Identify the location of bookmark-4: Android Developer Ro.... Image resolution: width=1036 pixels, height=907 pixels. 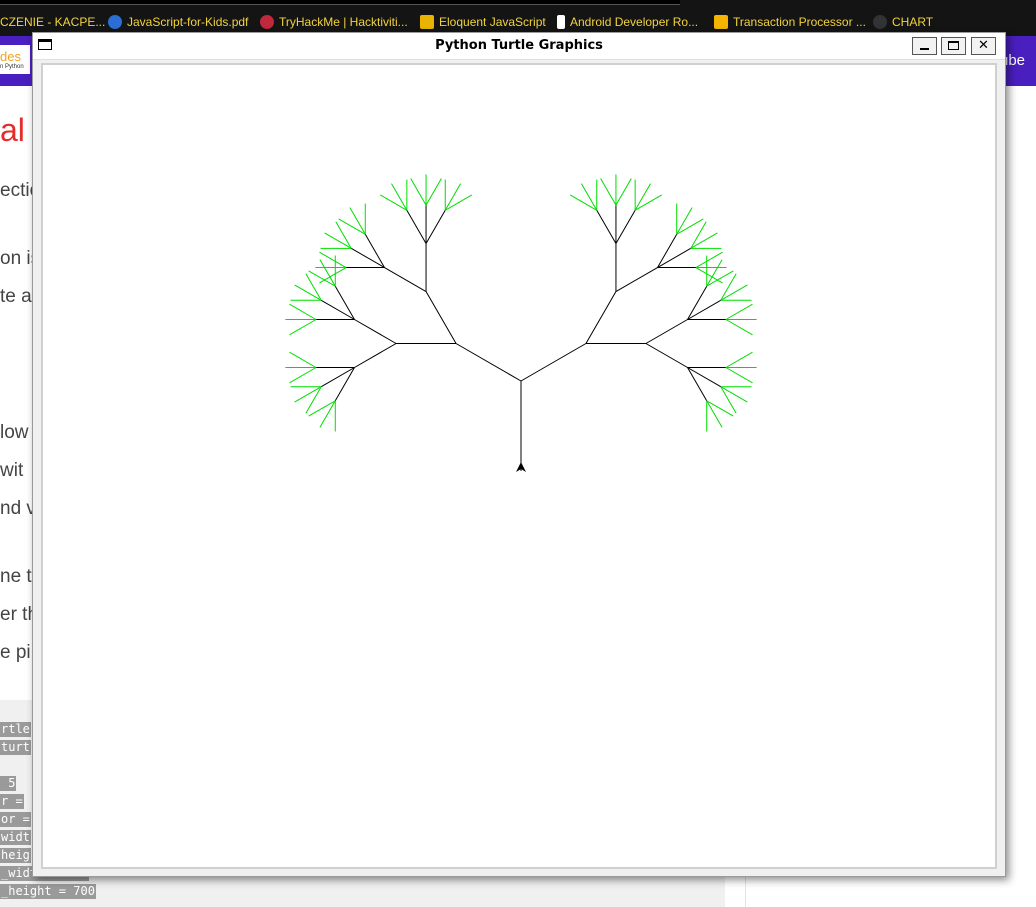
(627, 22).